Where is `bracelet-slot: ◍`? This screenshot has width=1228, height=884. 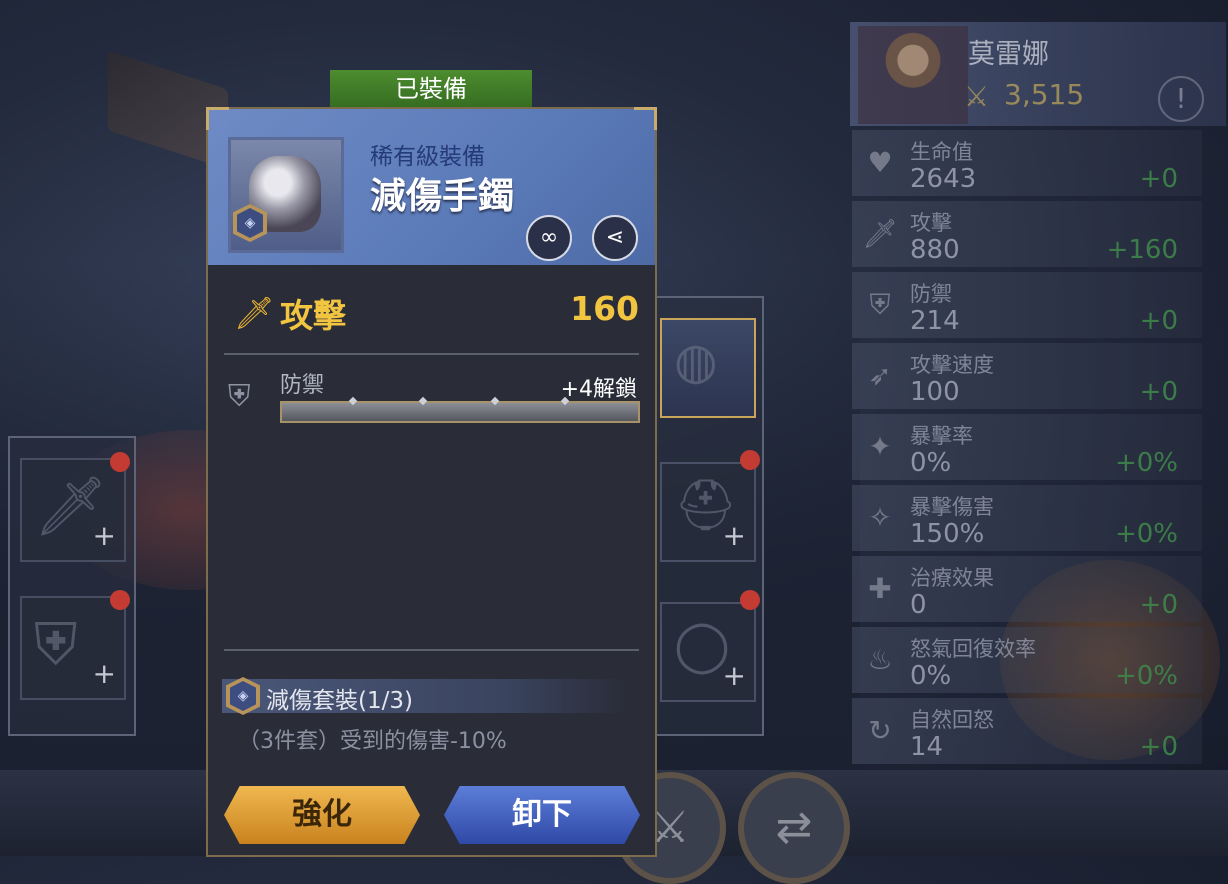
bracelet-slot: ◍ is located at coordinates (708, 368).